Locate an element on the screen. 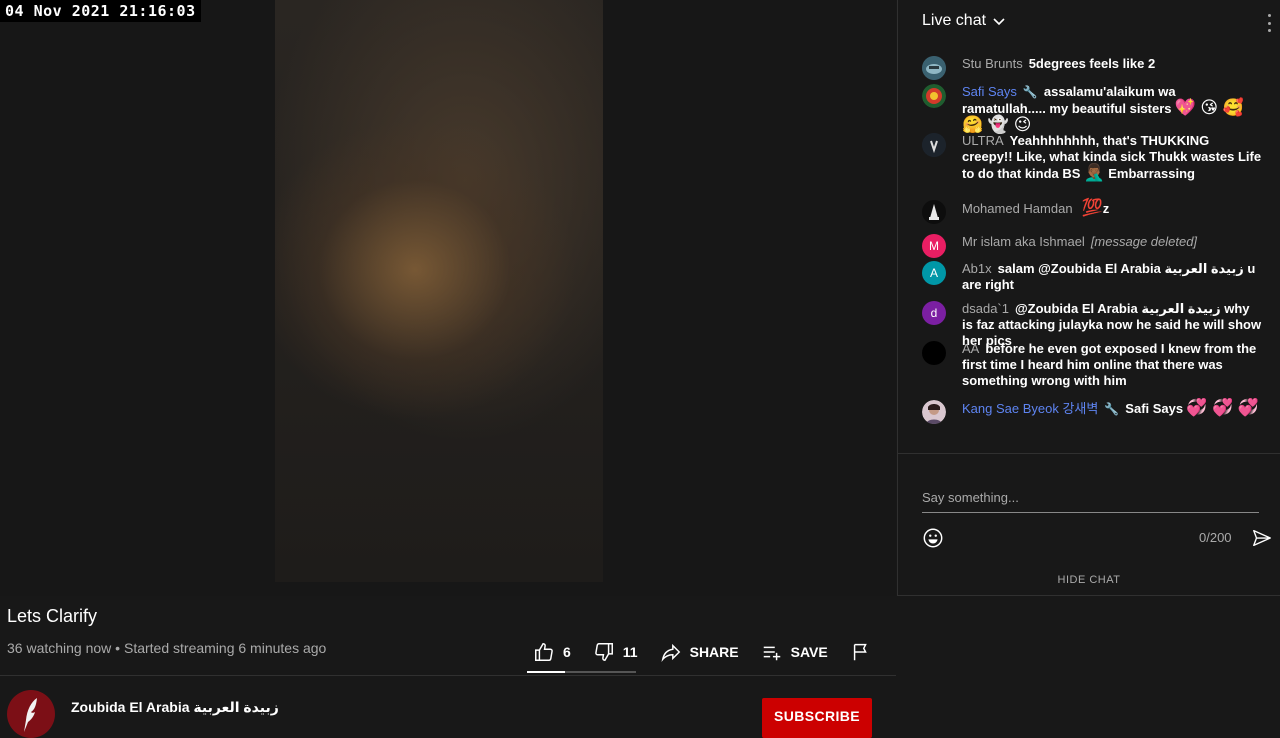 The image size is (1280, 738). video-actions: 6 11 SHARE SAVE is located at coordinates (699, 652).